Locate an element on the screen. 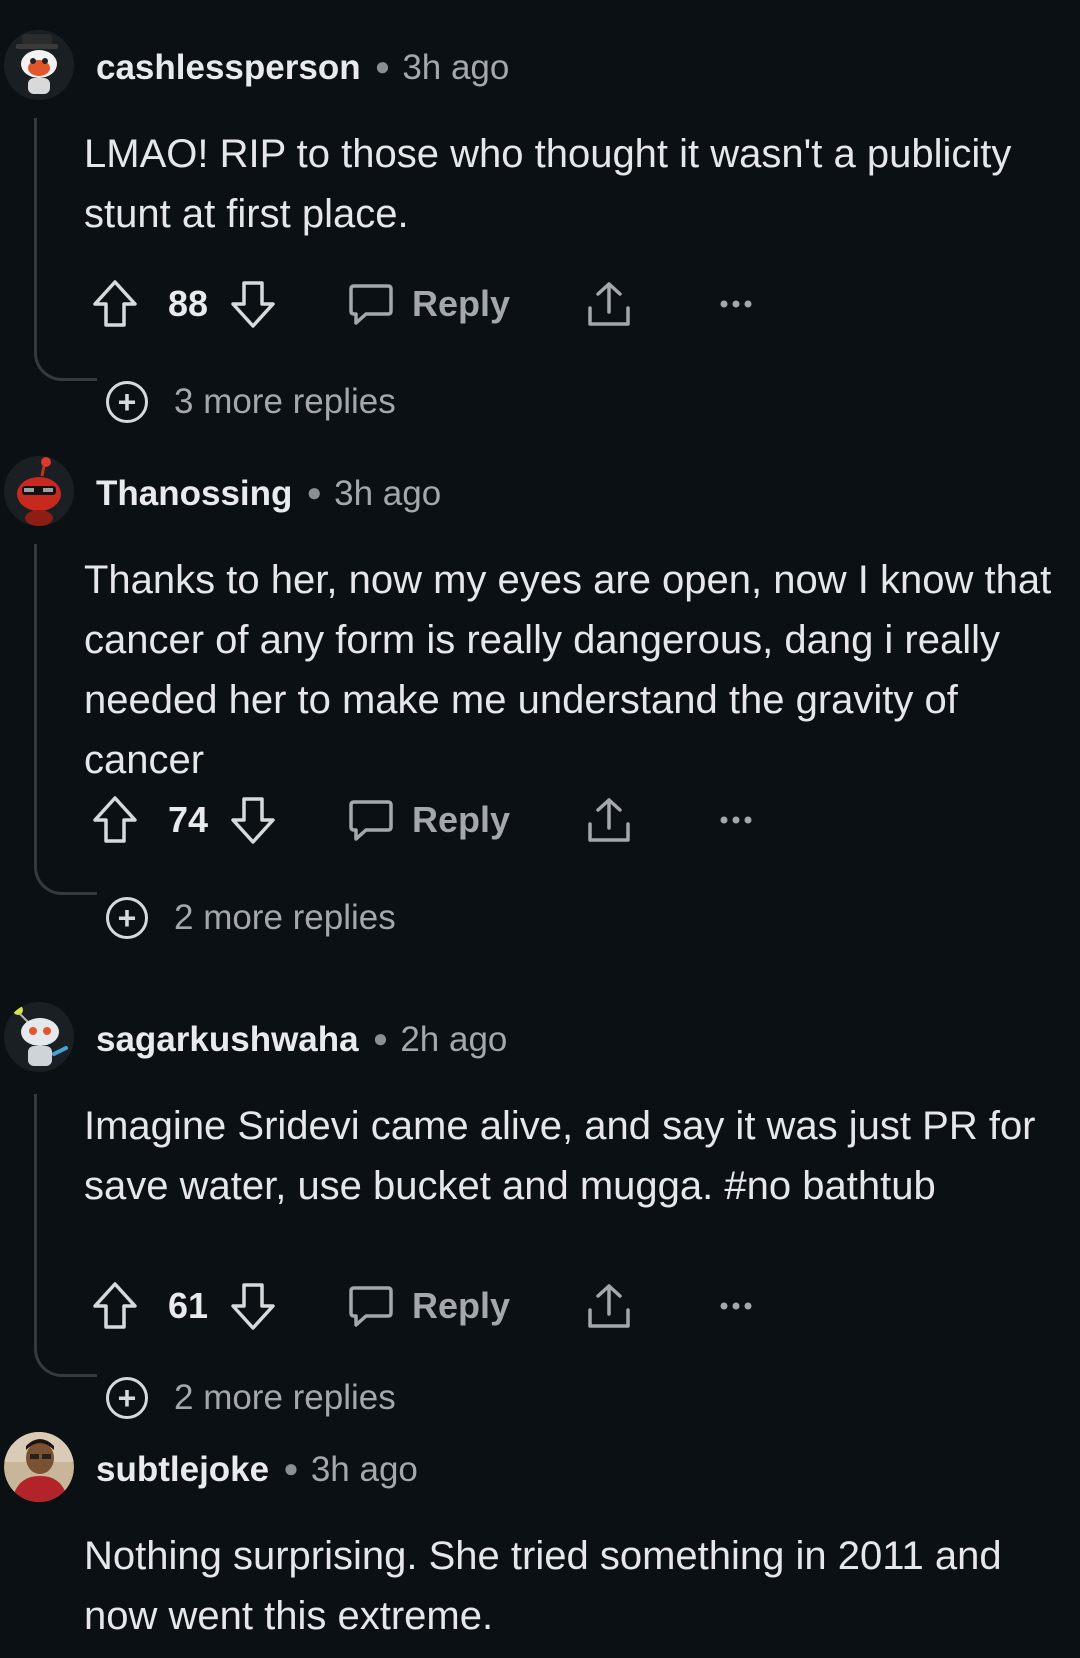  vote-score: 61 is located at coordinates (188, 1305).